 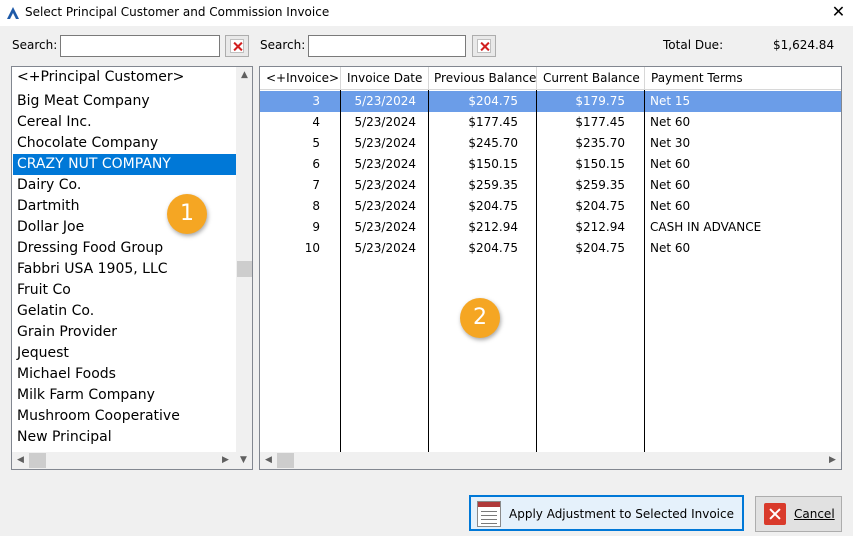 I want to click on cell-current-balance: $150.15, so click(x=600, y=164).